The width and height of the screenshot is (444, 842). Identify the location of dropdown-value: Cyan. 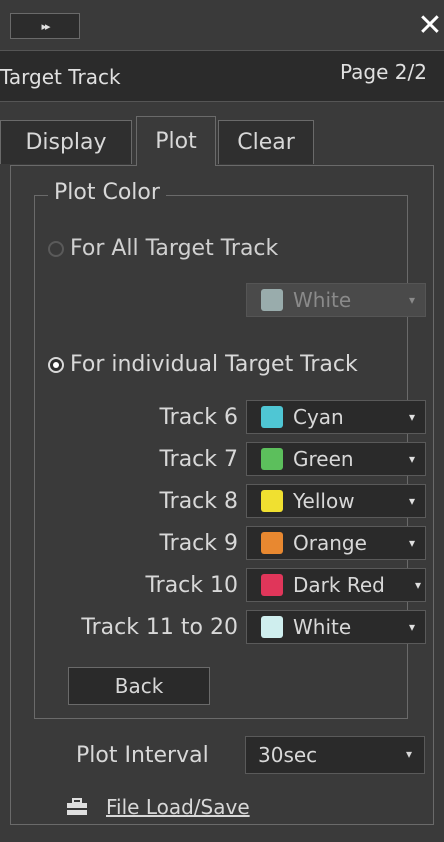
(318, 417).